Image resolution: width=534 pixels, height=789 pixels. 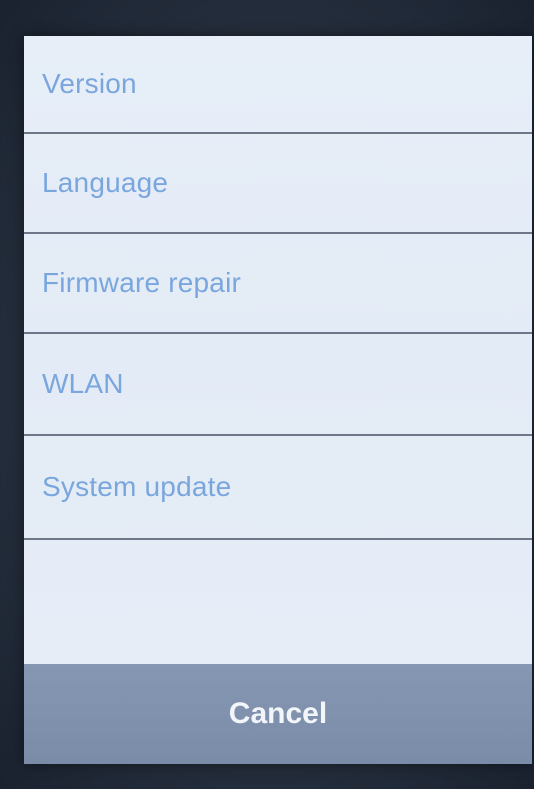 I want to click on menu-item-system-update: System update, so click(x=278, y=488).